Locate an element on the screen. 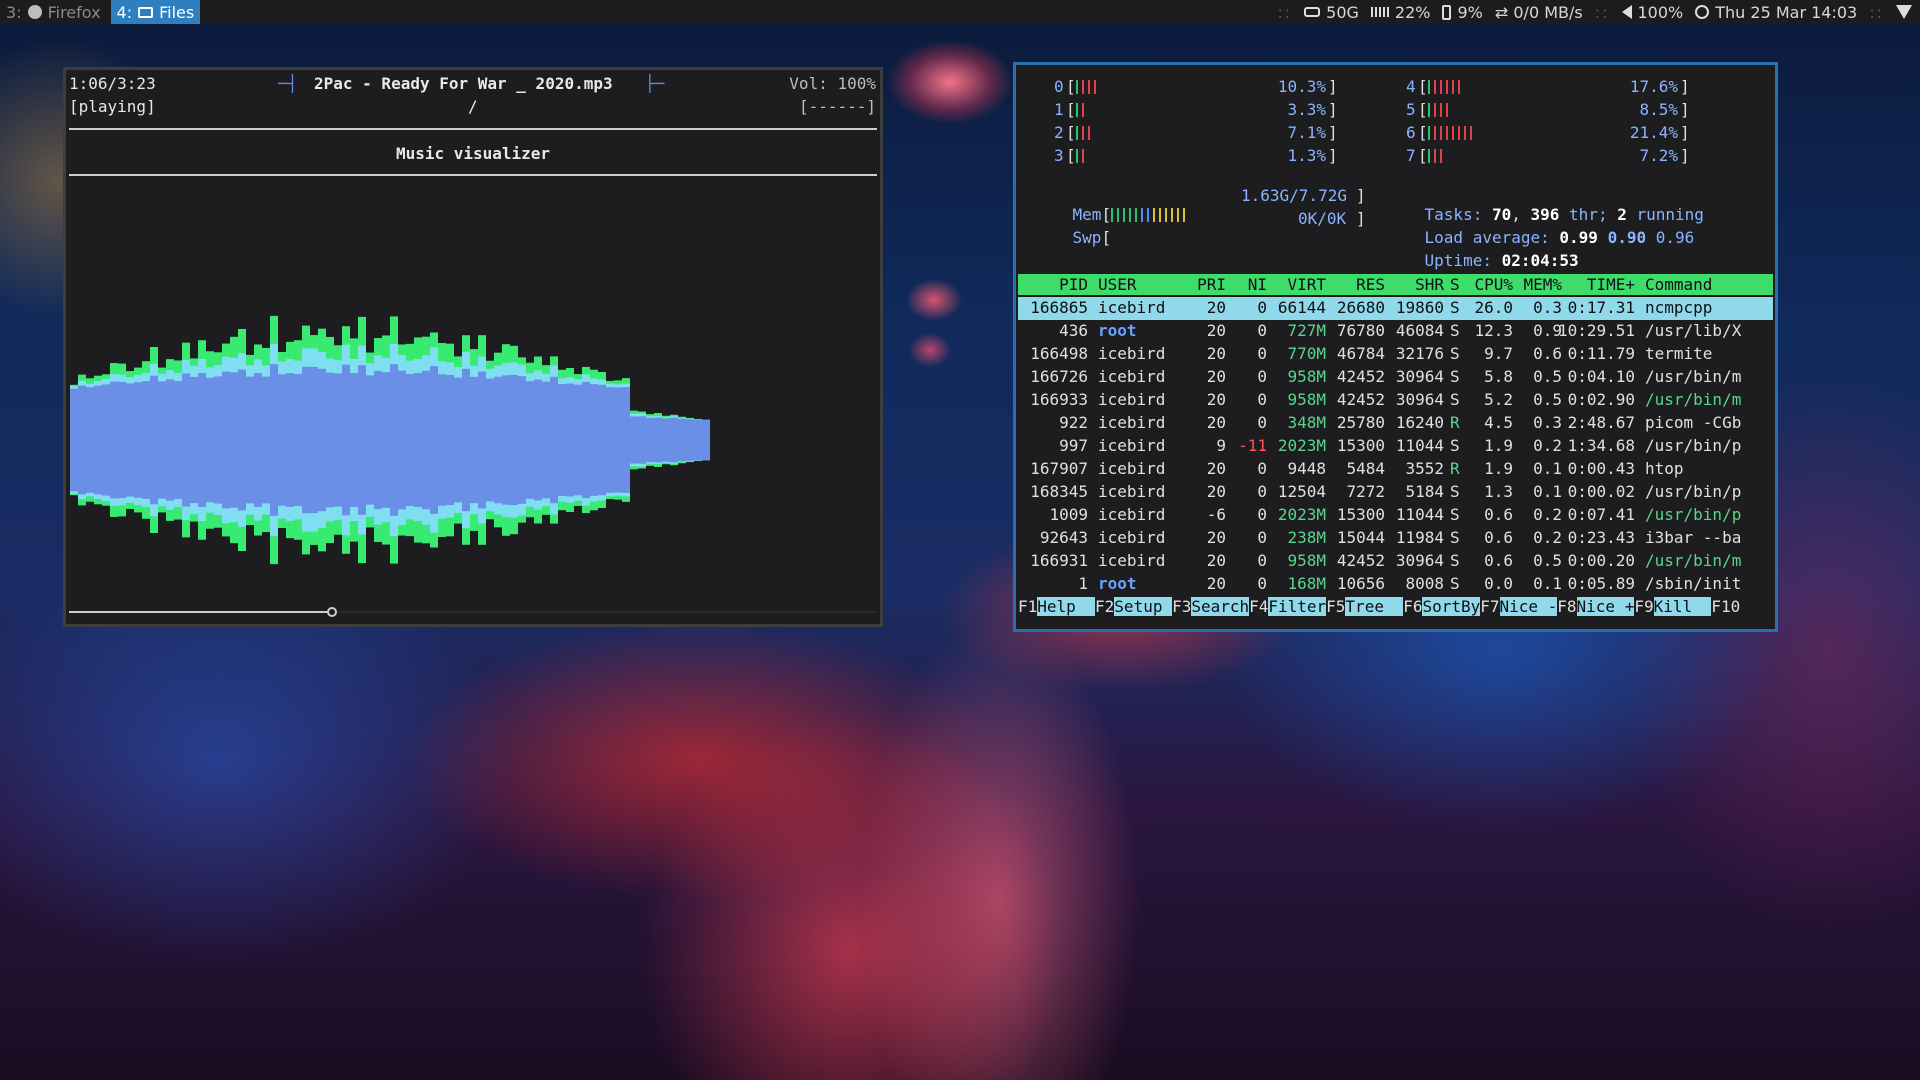 This screenshot has height=1080, width=1920. fkey-f1: F1Help is located at coordinates (1057, 607).